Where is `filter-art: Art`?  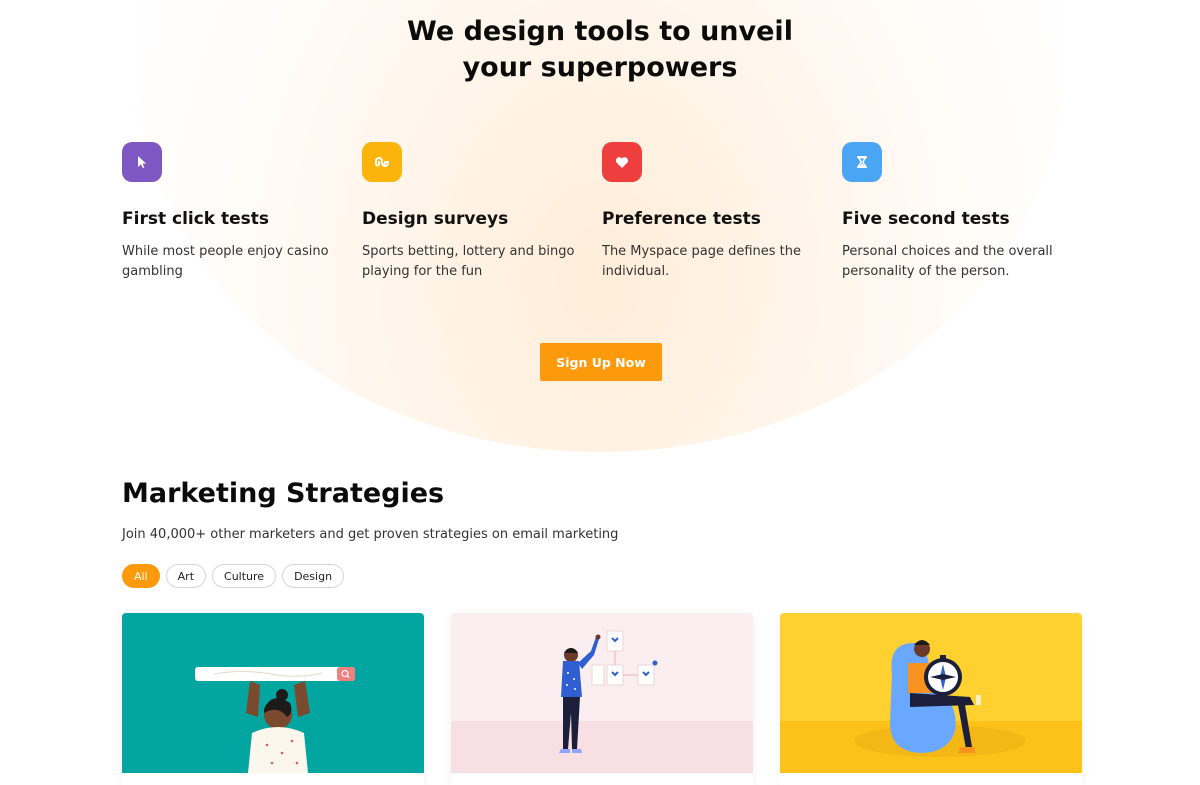
filter-art: Art is located at coordinates (186, 576).